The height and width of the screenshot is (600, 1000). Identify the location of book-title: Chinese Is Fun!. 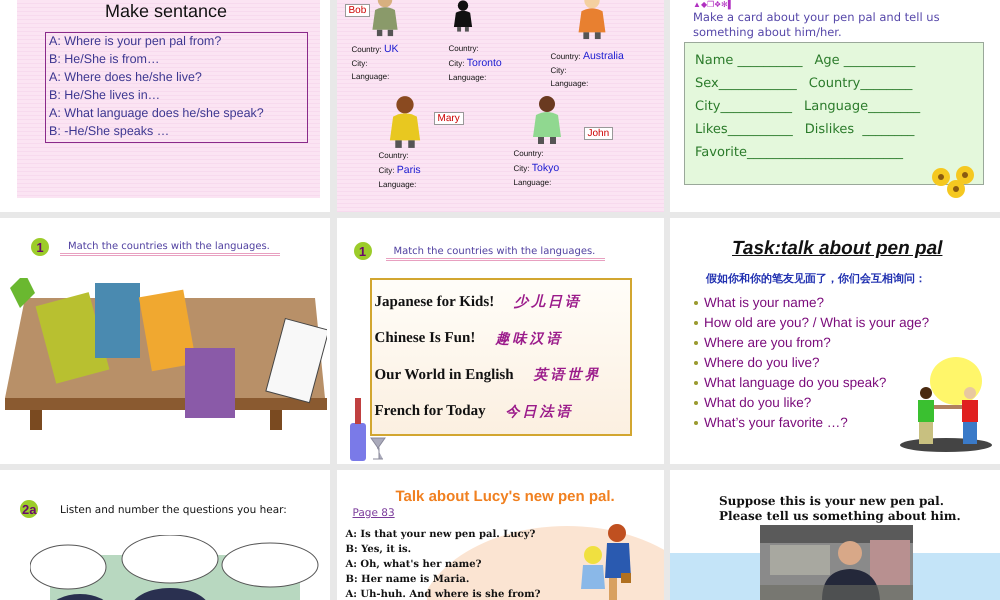
(425, 339).